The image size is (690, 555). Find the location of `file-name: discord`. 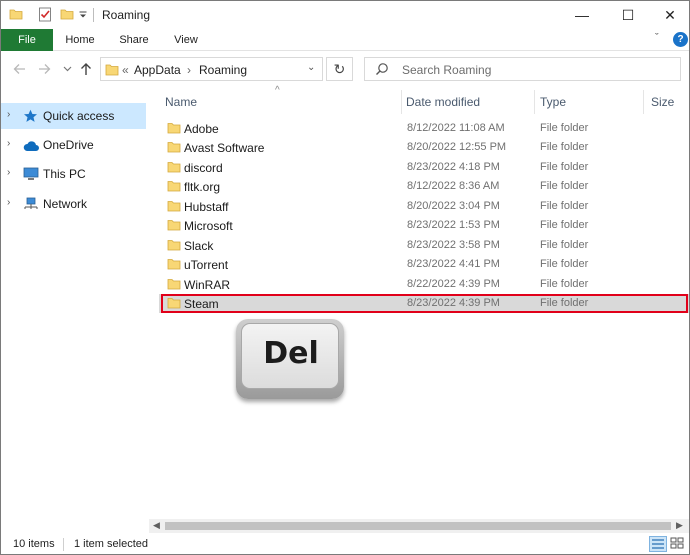

file-name: discord is located at coordinates (203, 168).